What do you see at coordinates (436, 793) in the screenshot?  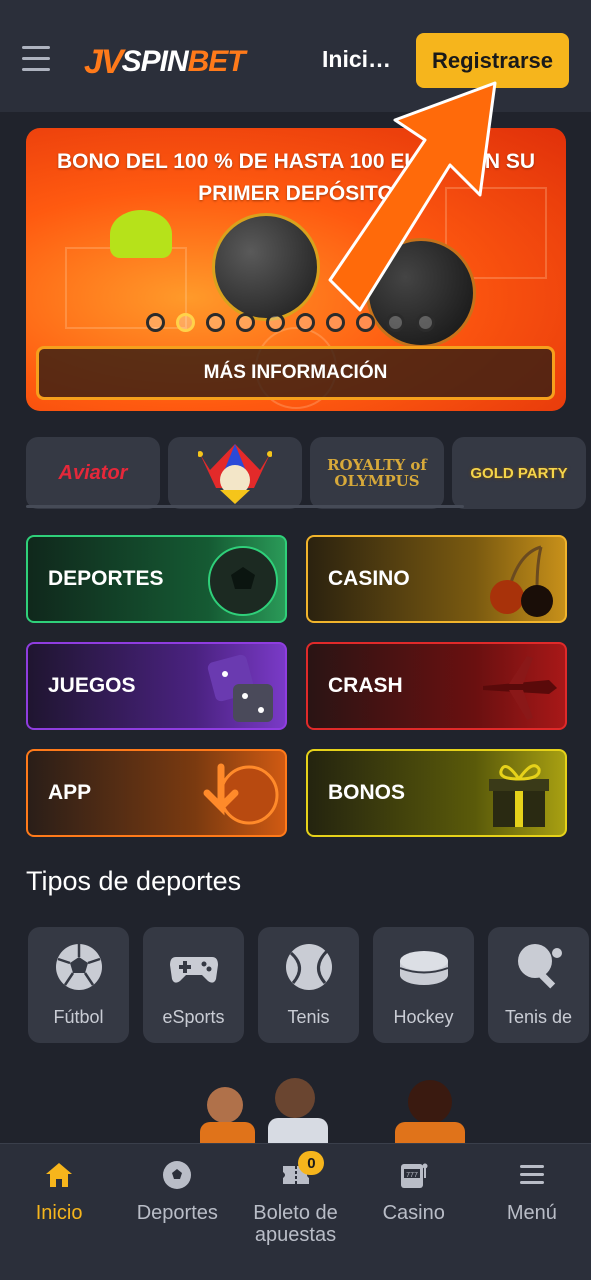 I see `category-bonos: BONOS` at bounding box center [436, 793].